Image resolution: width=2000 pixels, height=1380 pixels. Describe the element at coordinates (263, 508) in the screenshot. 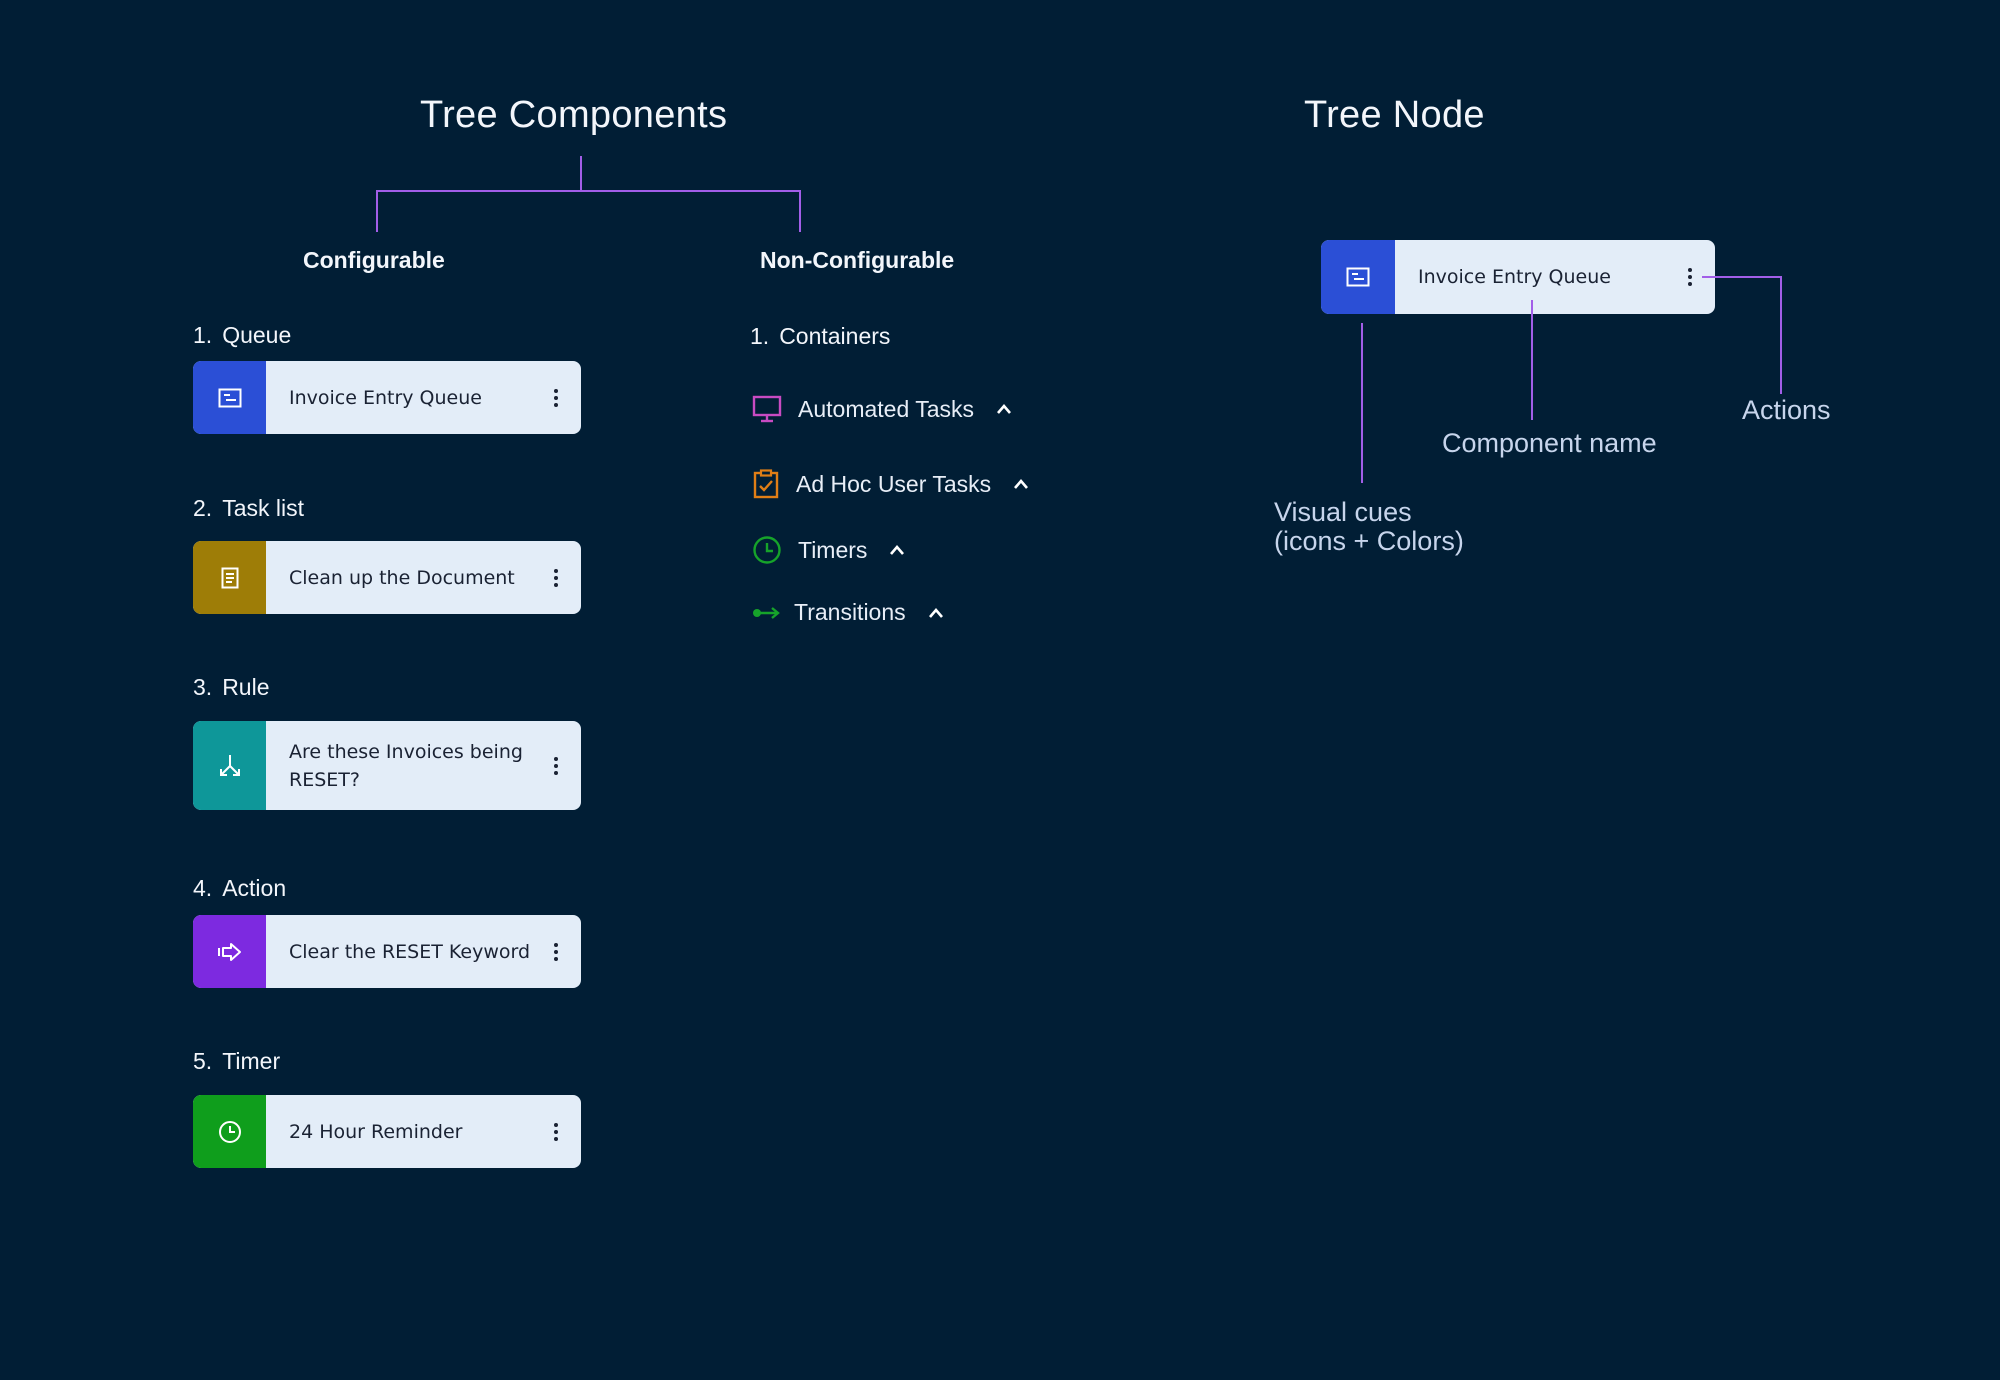

I see `item-label: Task list` at that location.